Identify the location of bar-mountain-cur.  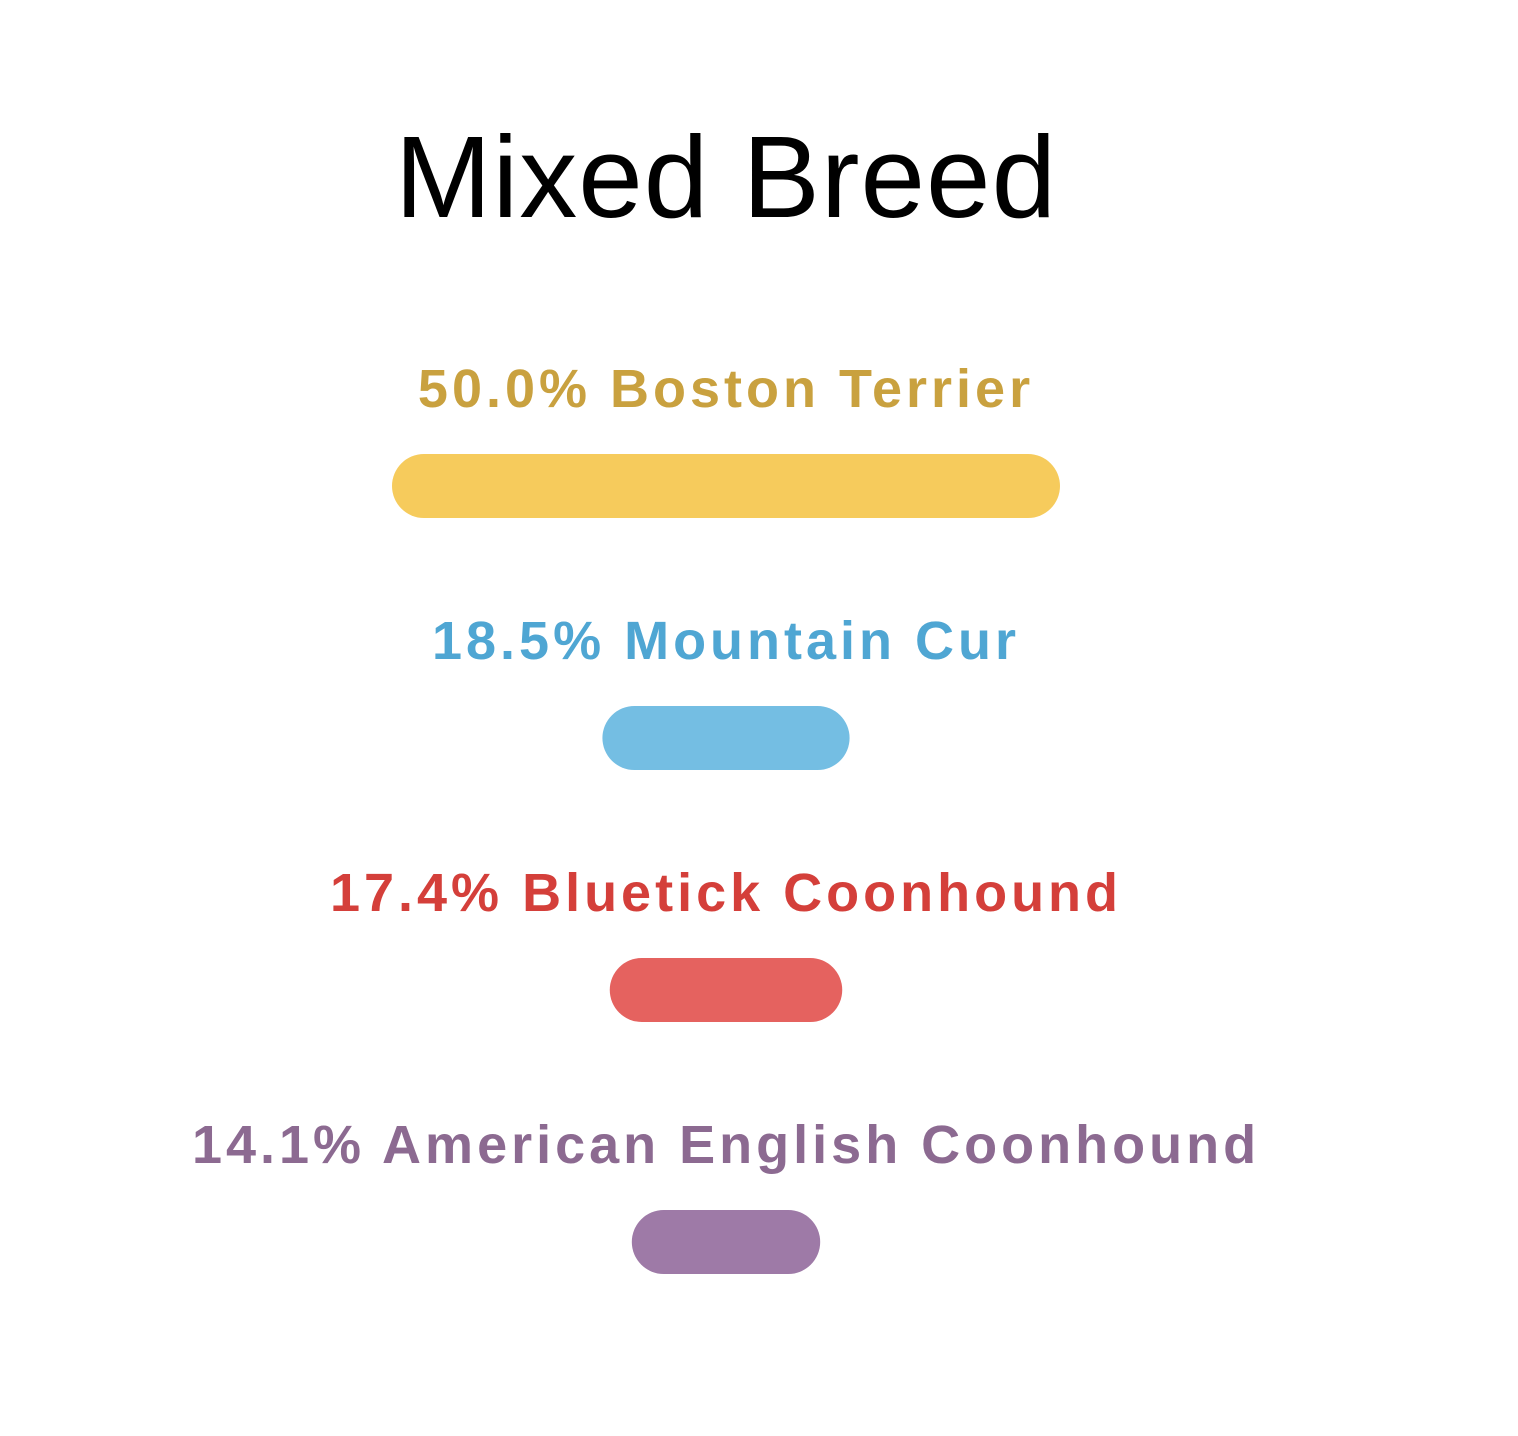
(726, 738).